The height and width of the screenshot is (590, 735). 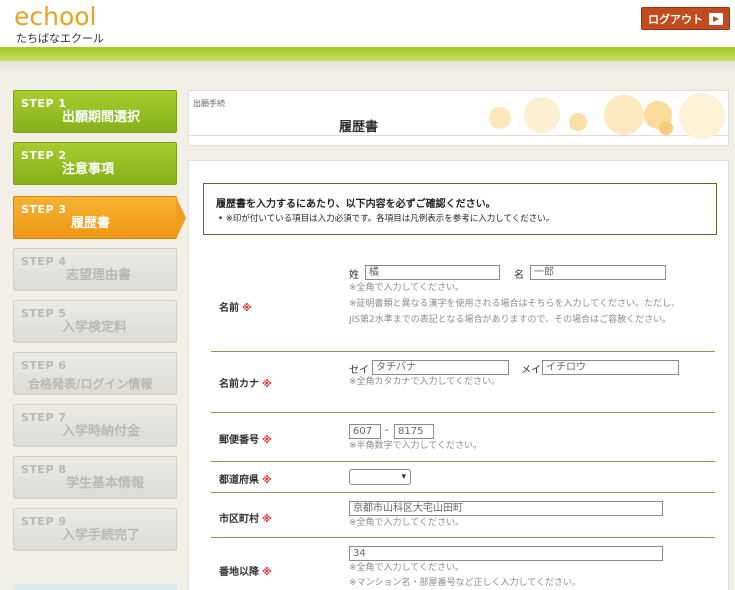 I want to click on step-number: STEP 6, so click(x=44, y=365).